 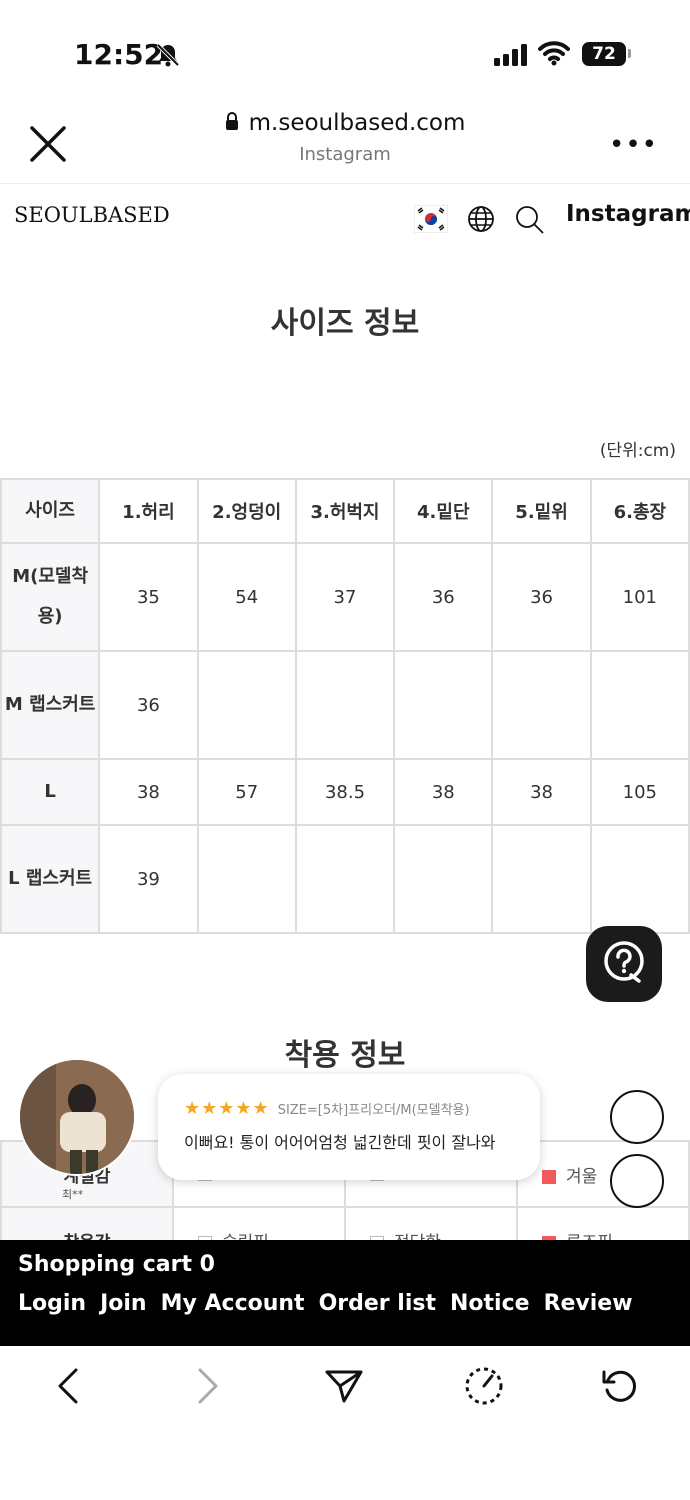 What do you see at coordinates (554, 55) in the screenshot?
I see `wifi-icon` at bounding box center [554, 55].